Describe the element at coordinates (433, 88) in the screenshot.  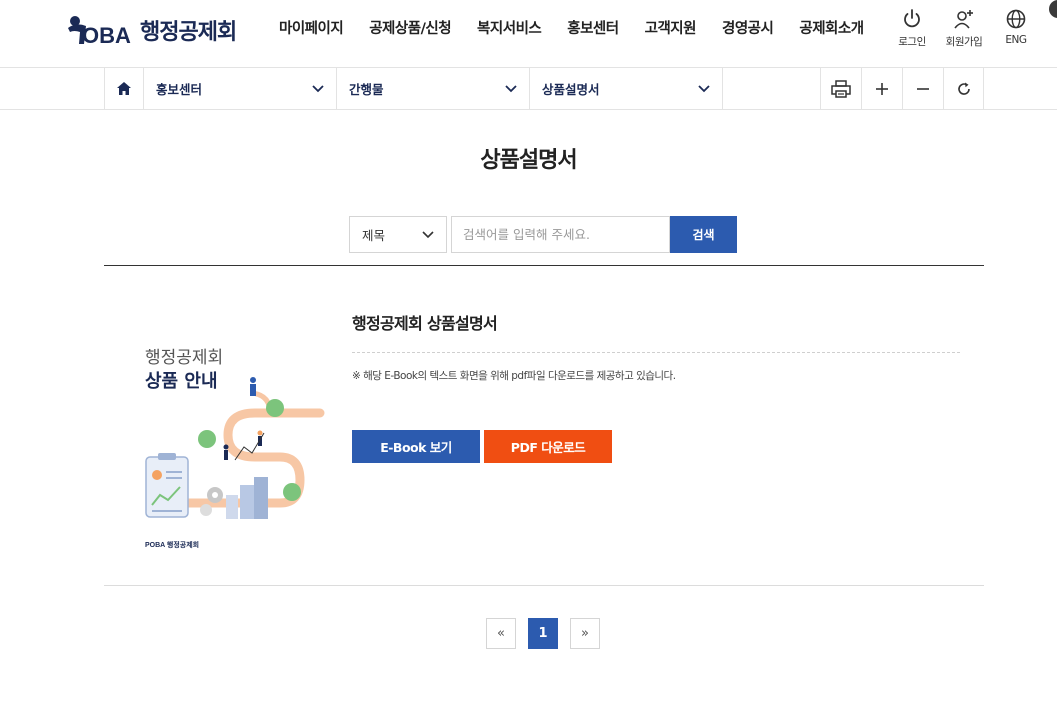
I see `breadcrumb-dropdown-depth2: 간행물` at that location.